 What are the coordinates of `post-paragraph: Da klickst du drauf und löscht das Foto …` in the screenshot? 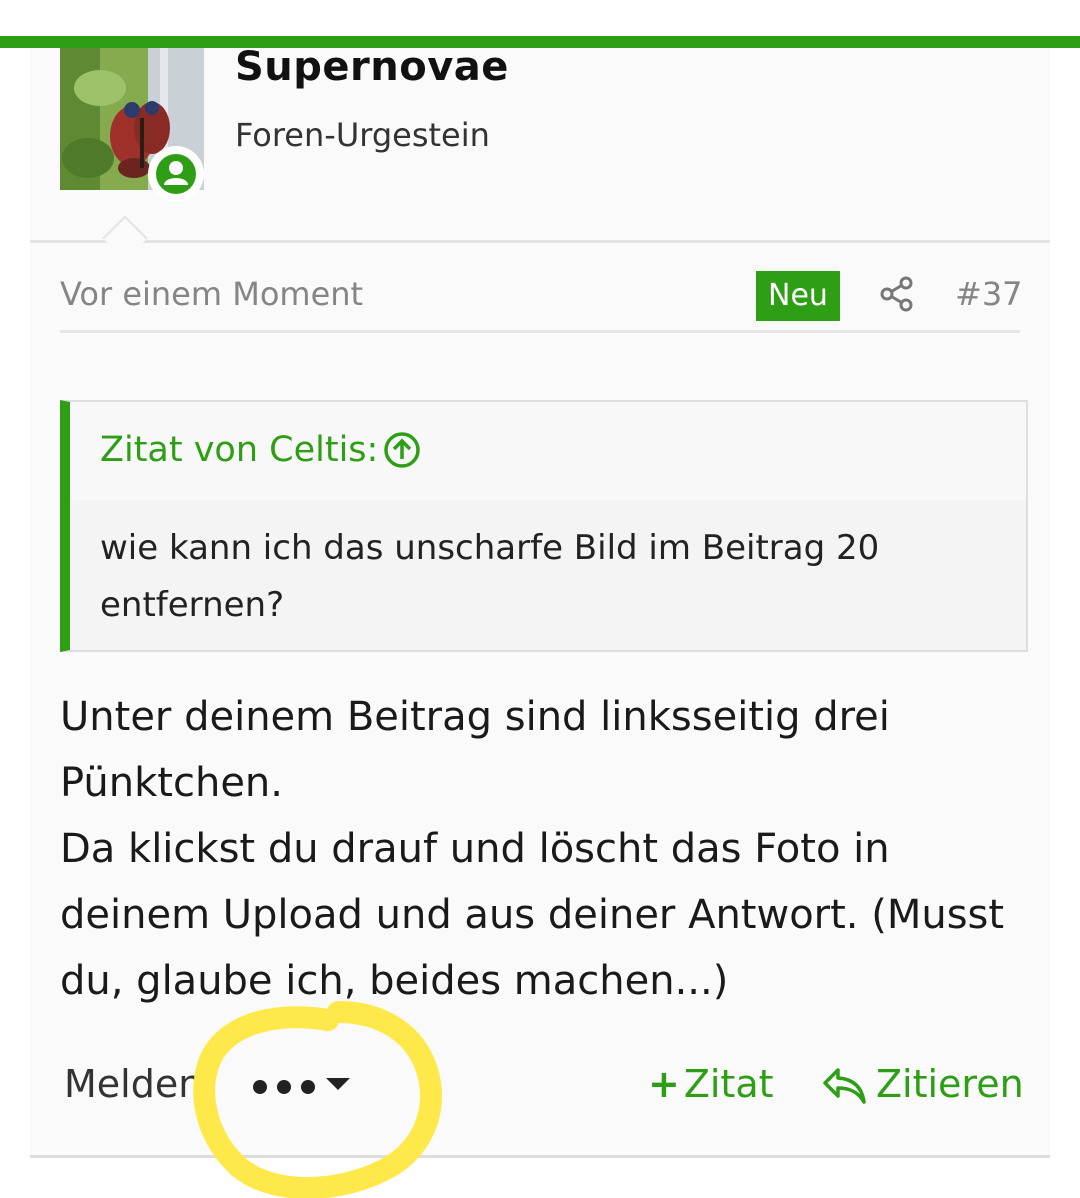 It's located at (532, 915).